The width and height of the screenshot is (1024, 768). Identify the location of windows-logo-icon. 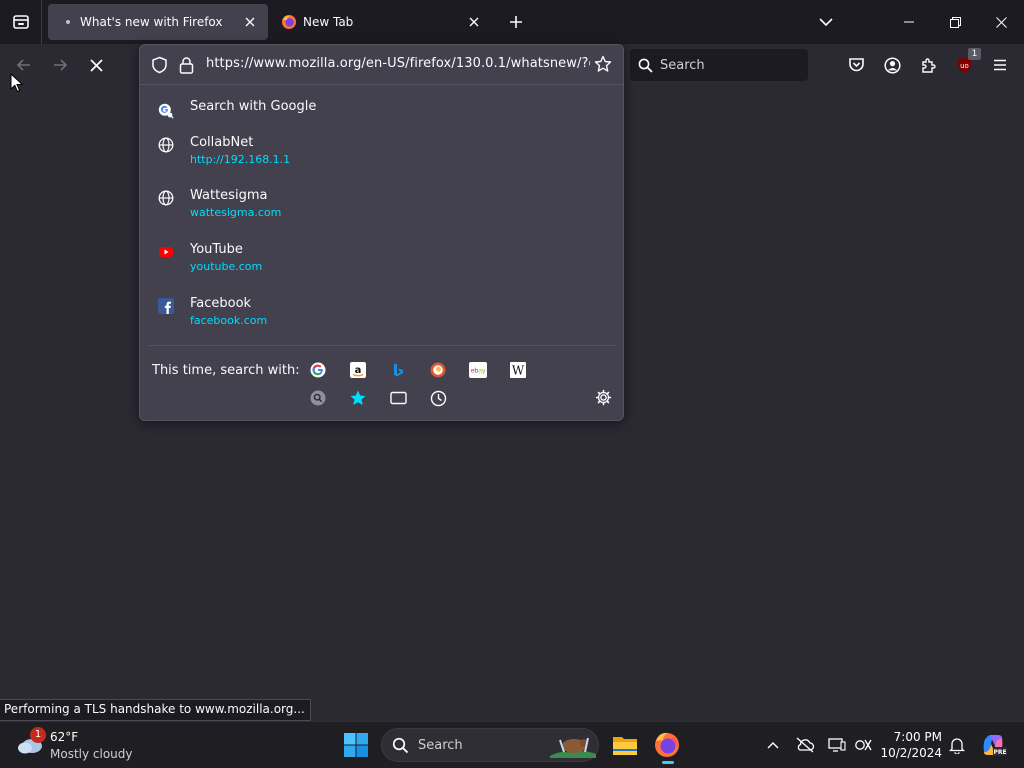
(356, 745).